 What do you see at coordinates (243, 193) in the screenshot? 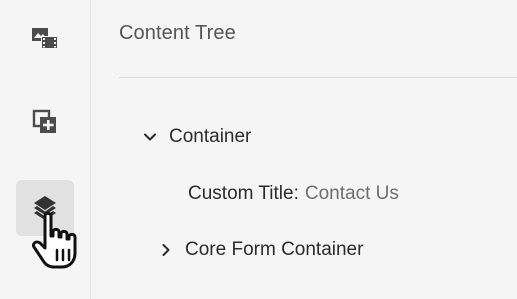
I see `property-key: Custom Title:` at bounding box center [243, 193].